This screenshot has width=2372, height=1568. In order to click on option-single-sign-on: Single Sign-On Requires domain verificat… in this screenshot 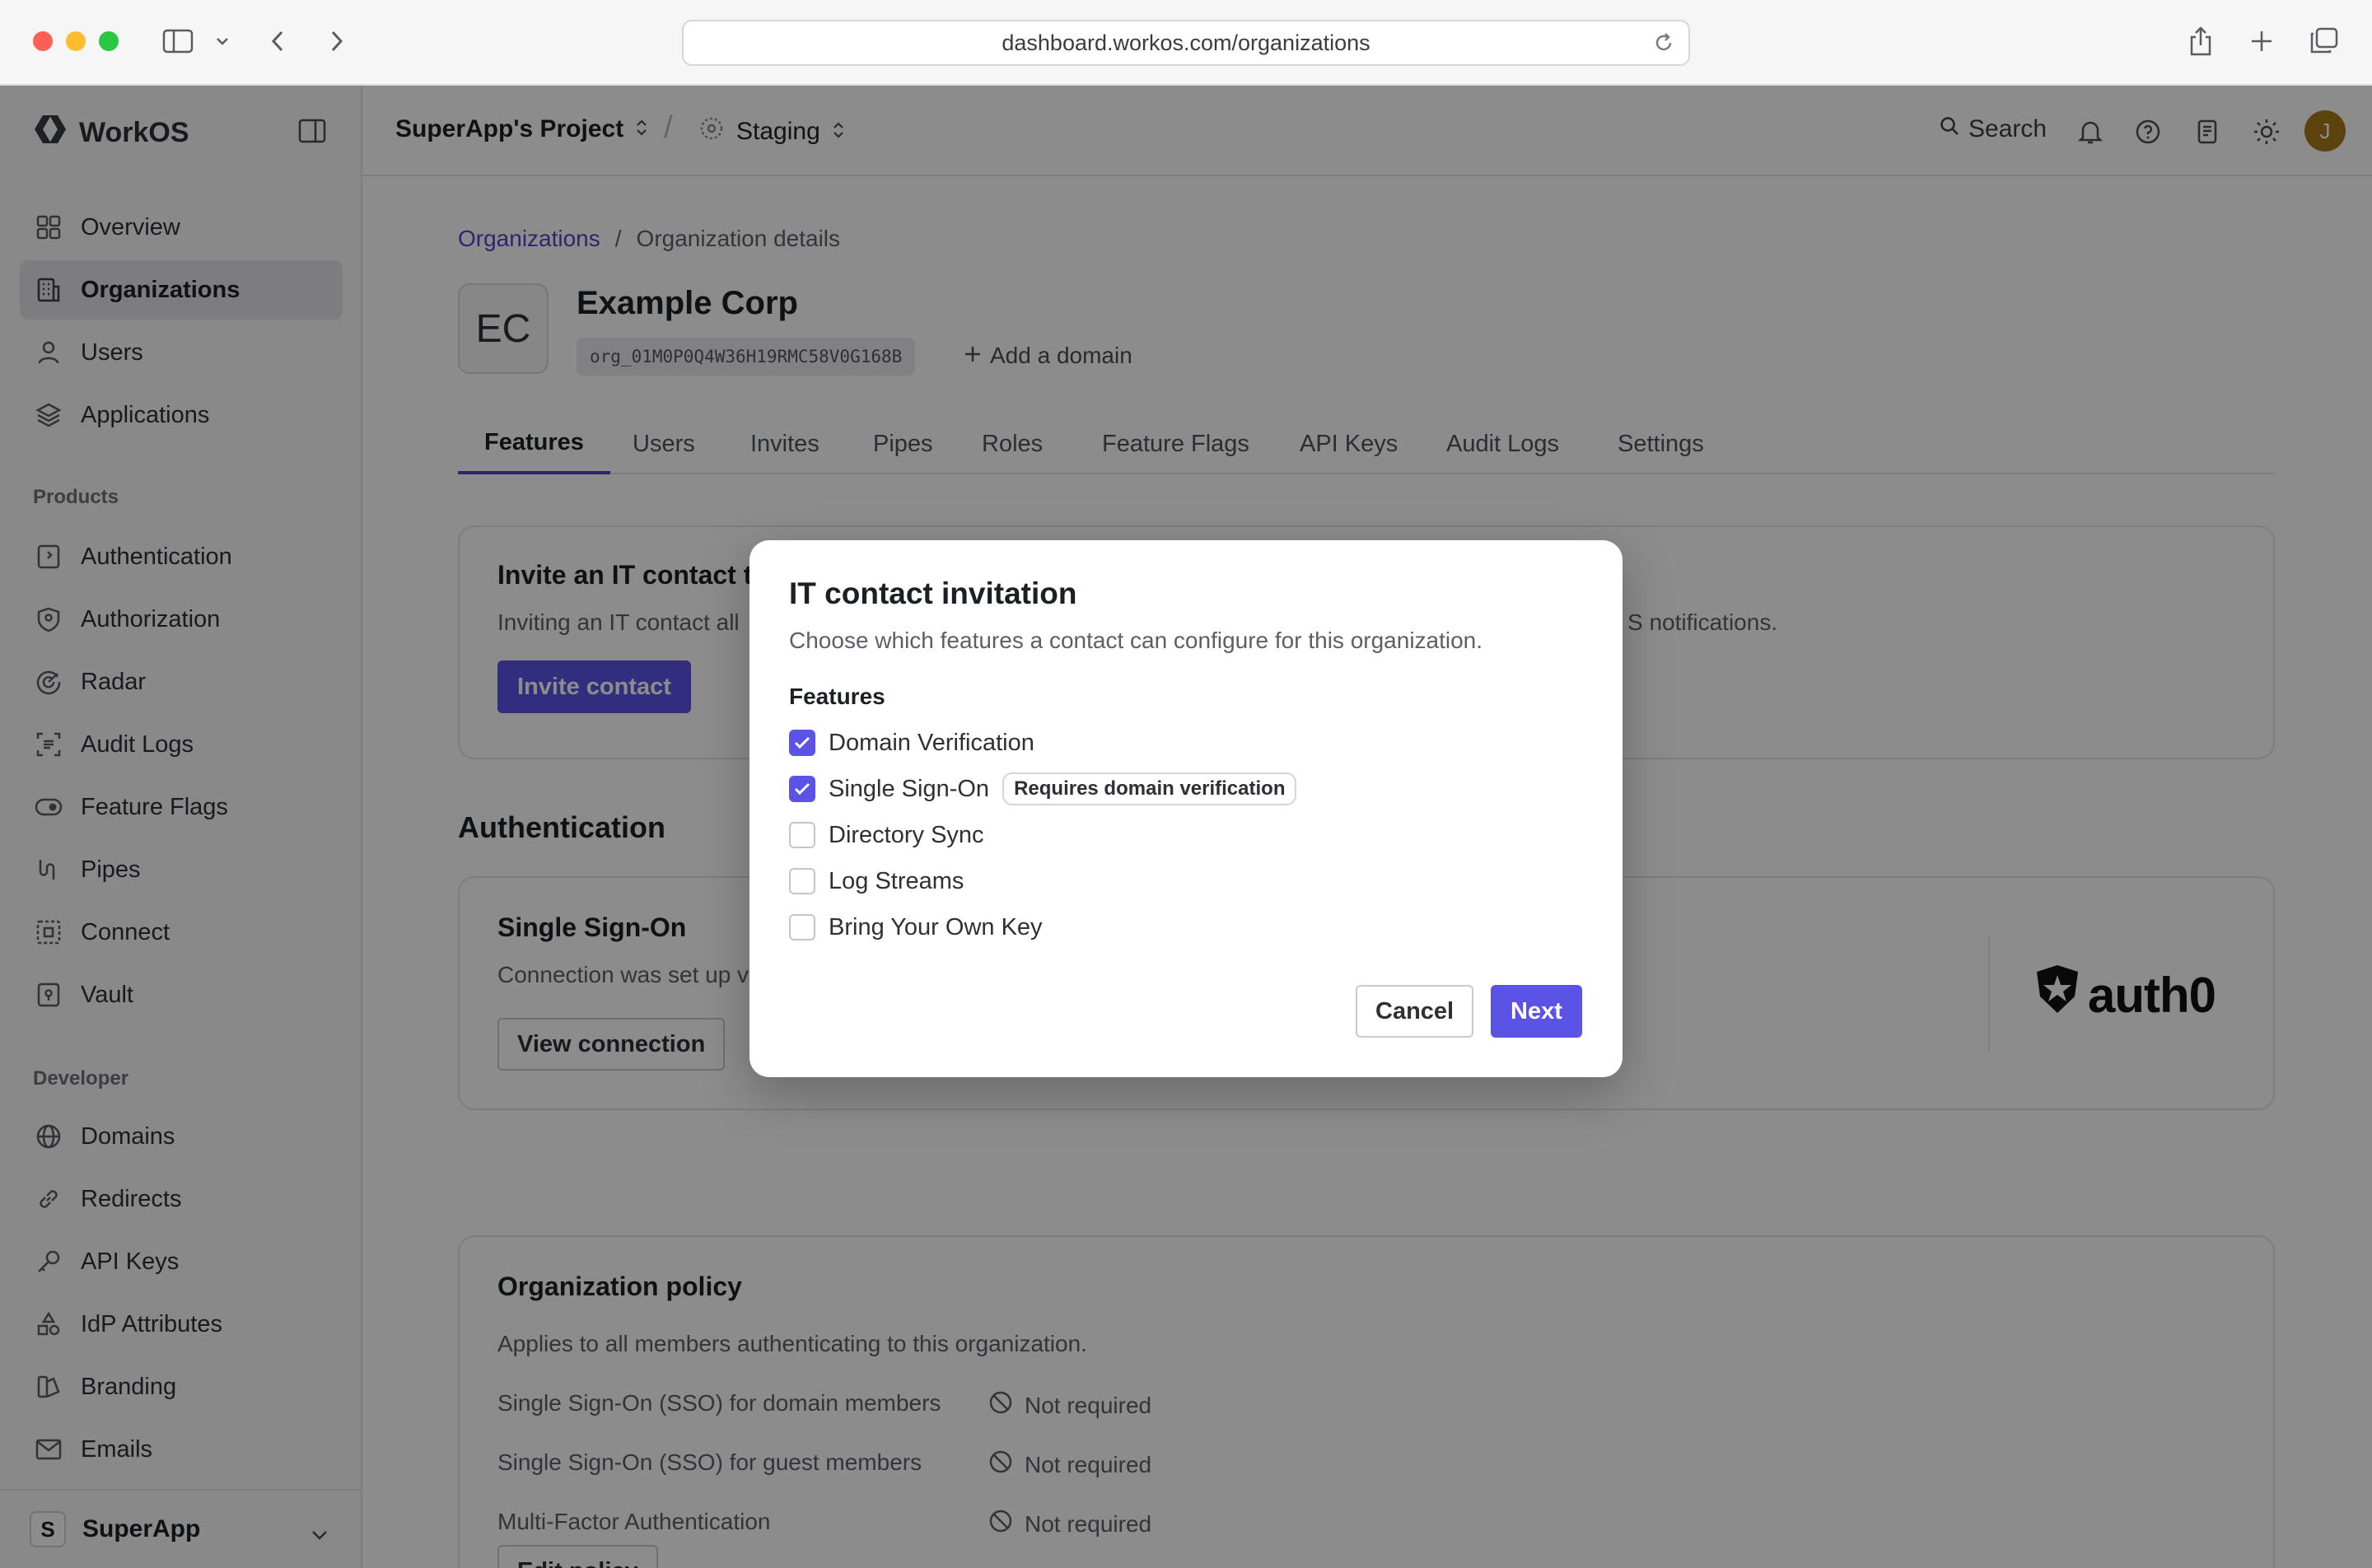, I will do `click(1043, 788)`.